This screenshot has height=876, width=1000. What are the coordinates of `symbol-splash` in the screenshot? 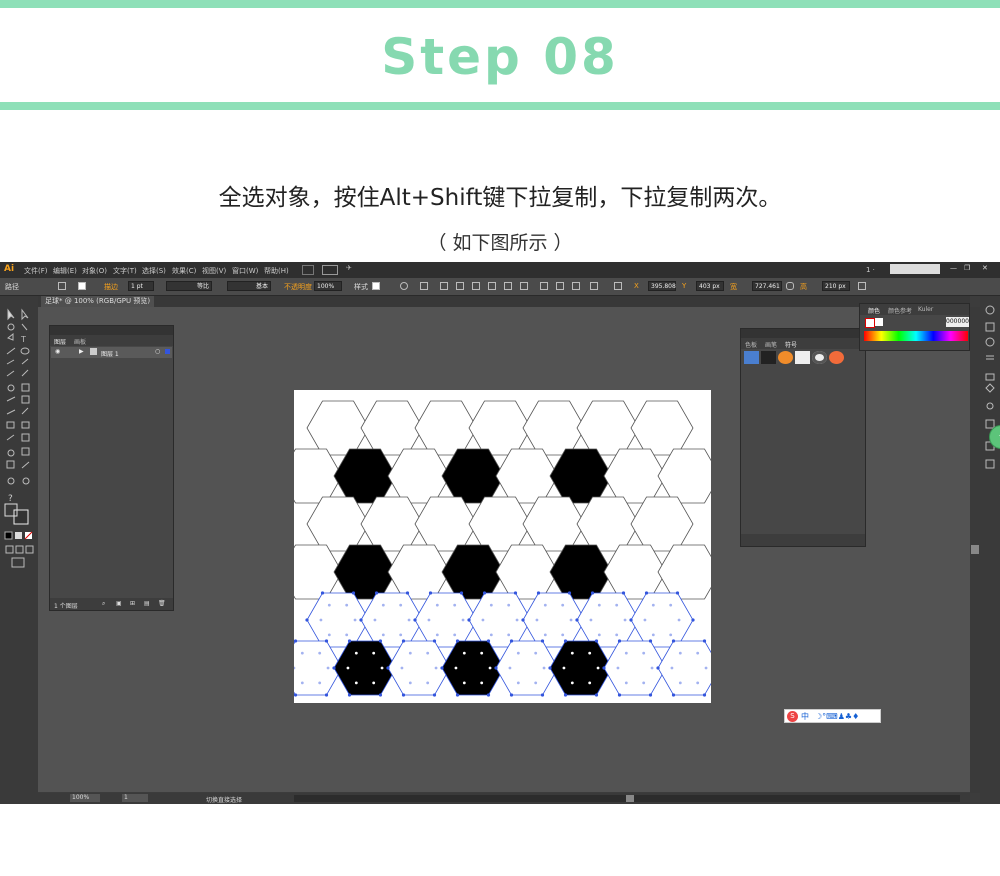 It's located at (768, 357).